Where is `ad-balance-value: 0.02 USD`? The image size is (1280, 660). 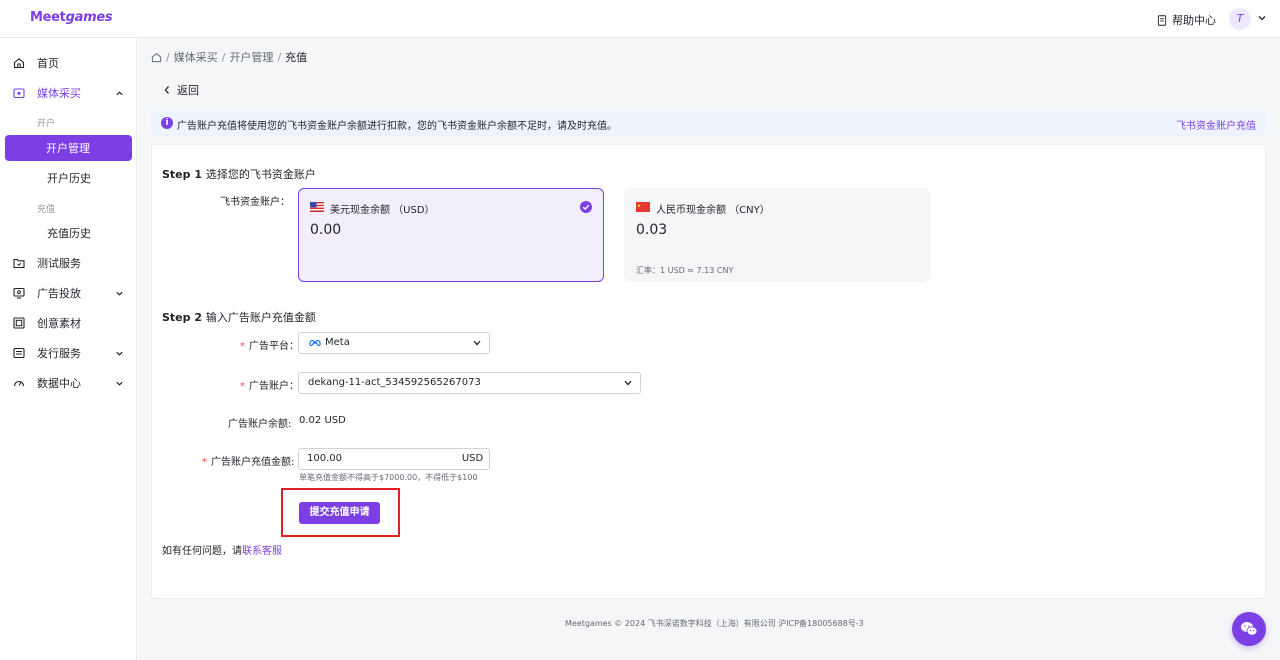 ad-balance-value: 0.02 USD is located at coordinates (322, 420).